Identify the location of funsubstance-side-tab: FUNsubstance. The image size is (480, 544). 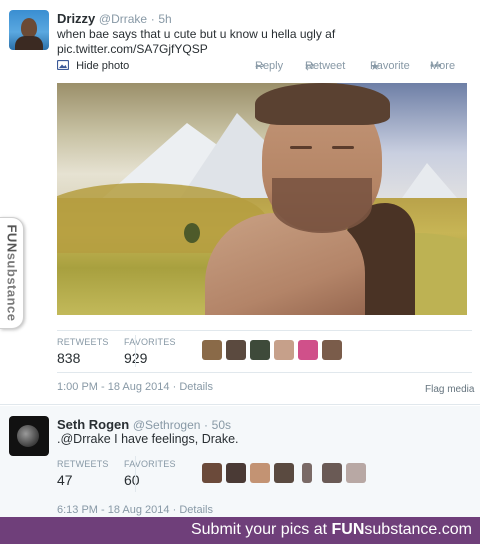
(12, 273).